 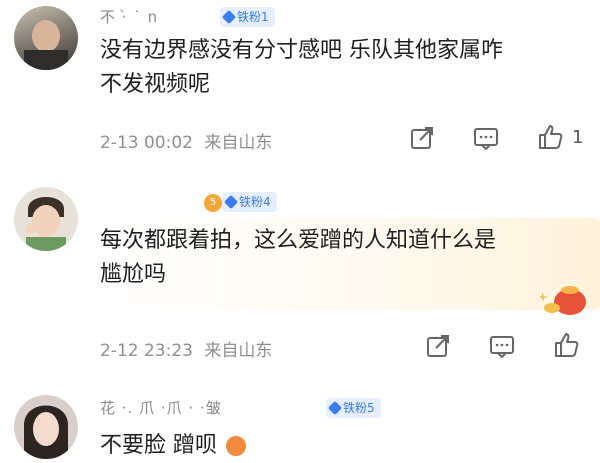 I want to click on timestamp: 2-13 00:02, so click(x=146, y=143).